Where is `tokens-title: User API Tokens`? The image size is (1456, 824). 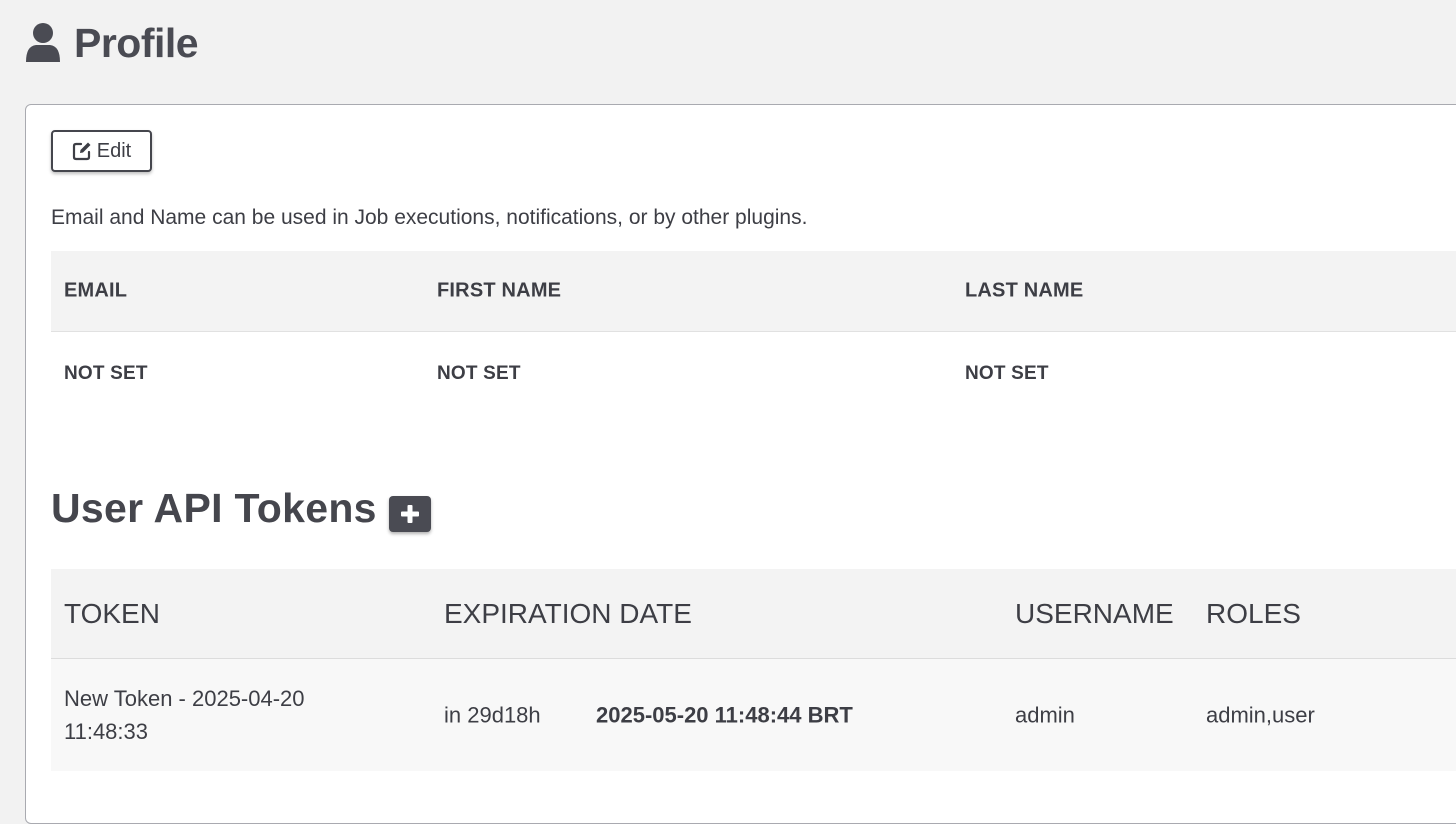 tokens-title: User API Tokens is located at coordinates (214, 508).